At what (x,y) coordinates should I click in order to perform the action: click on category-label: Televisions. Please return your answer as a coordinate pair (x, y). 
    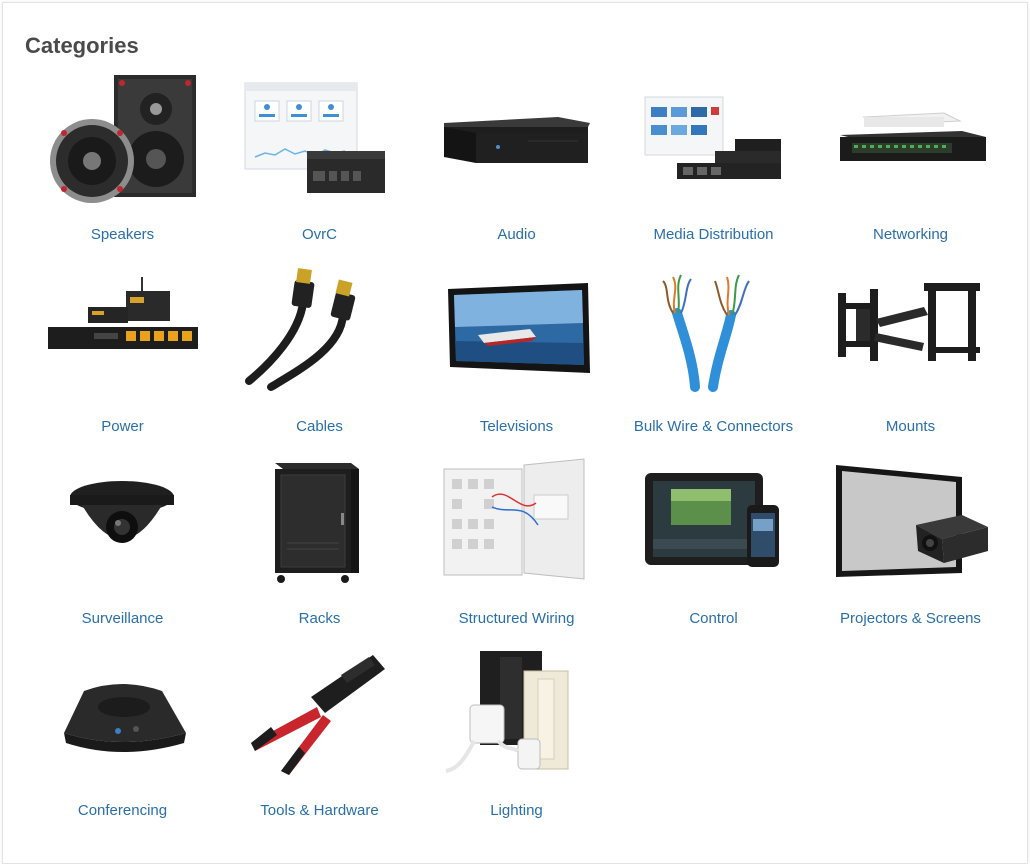
    Looking at the image, I should click on (516, 426).